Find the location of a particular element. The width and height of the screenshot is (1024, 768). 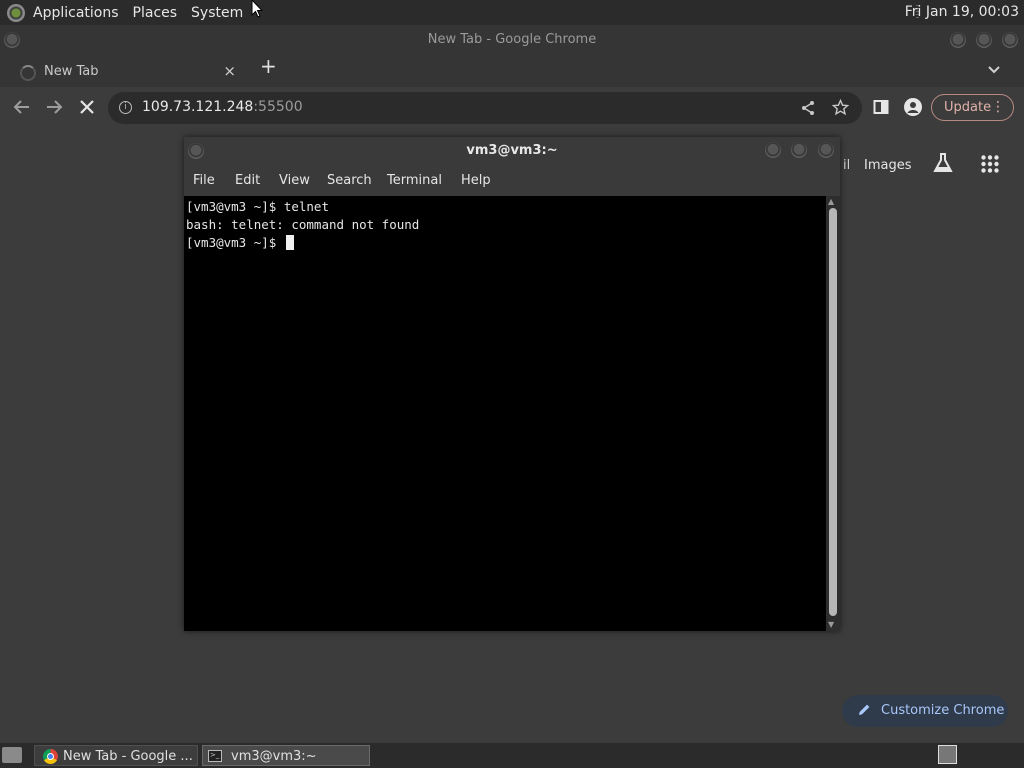

chrome-window-title: New Tab - Google Chrome is located at coordinates (512, 39).